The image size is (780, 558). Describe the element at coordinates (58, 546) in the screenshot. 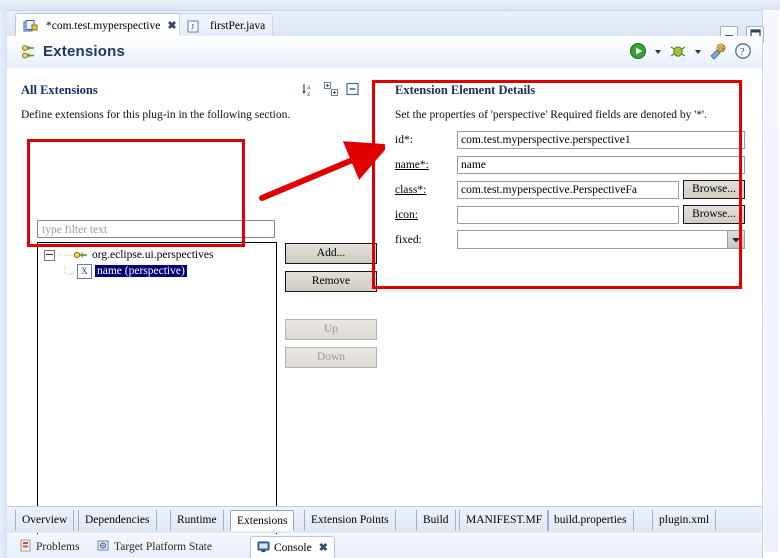

I see `view-tab-label: Problems` at that location.